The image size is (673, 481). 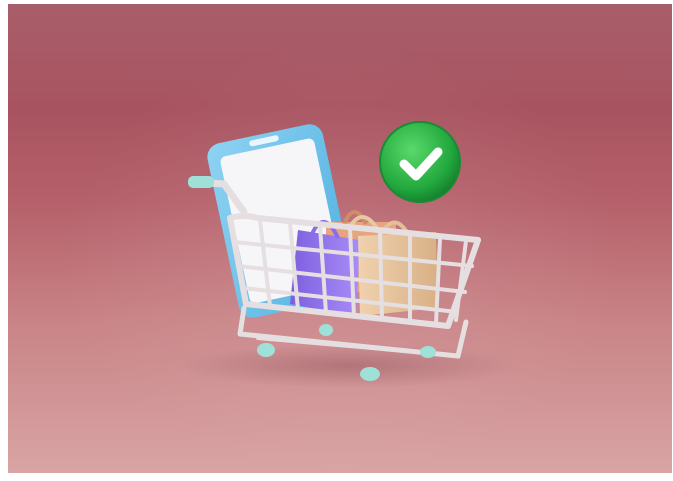 What do you see at coordinates (420, 162) in the screenshot?
I see `check-badge-icon` at bounding box center [420, 162].